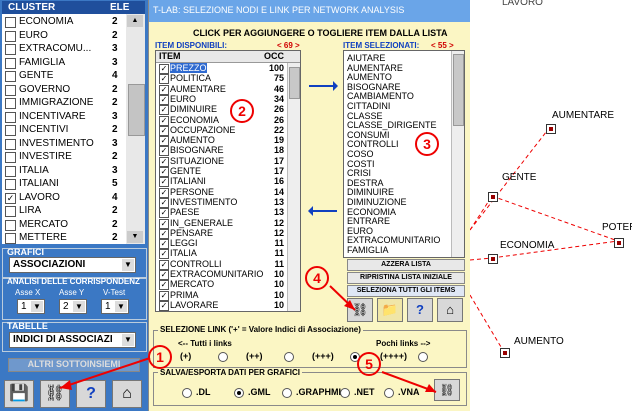 Image resolution: width=632 pixels, height=411 pixels. I want to click on move-right-icon, so click(323, 86).